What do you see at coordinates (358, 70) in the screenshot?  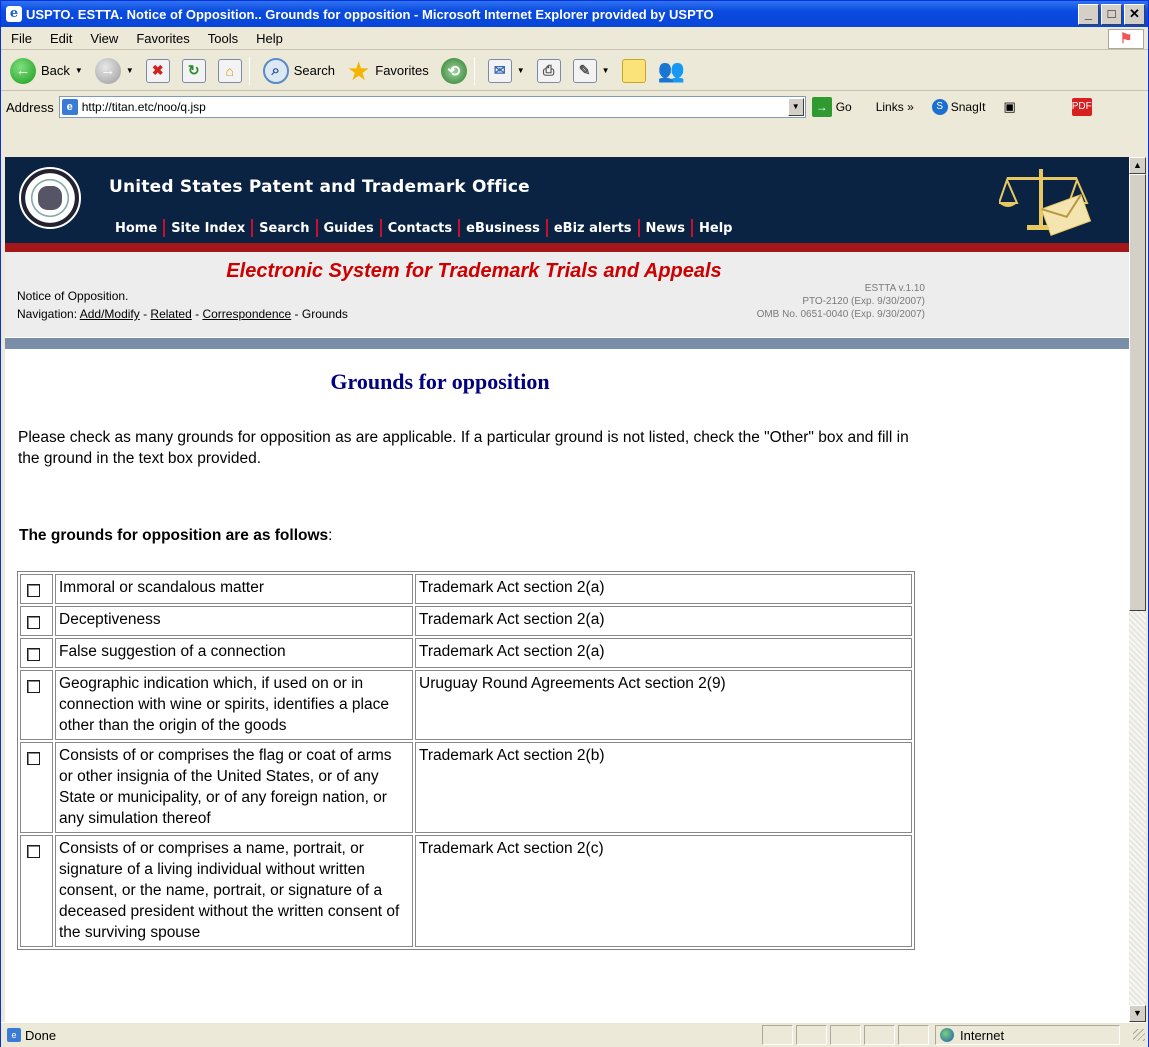 I see `star-icon: ★` at bounding box center [358, 70].